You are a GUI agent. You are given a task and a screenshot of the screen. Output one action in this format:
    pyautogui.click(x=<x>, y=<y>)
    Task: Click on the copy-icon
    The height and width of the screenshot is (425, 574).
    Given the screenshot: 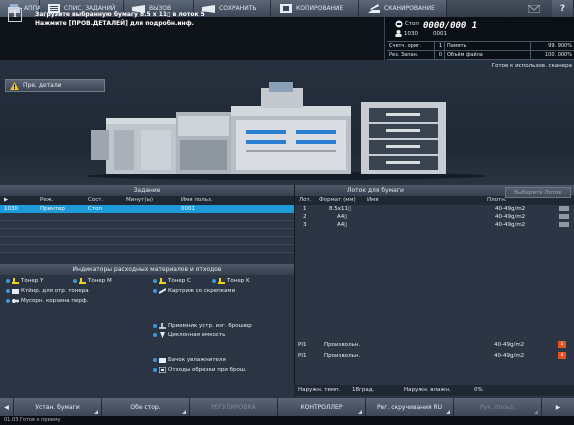 What is the action you would take?
    pyautogui.click(x=285, y=8)
    